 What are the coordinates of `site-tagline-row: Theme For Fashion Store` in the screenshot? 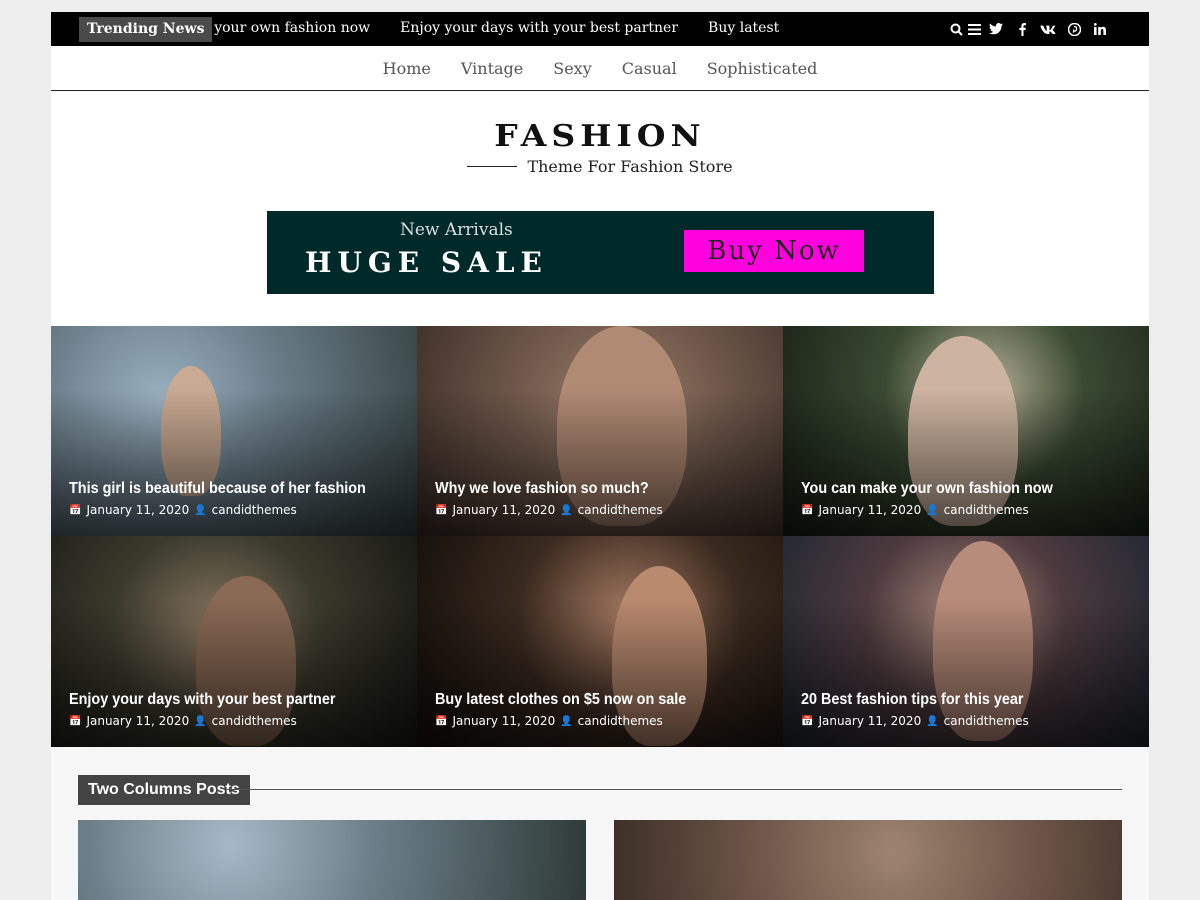 It's located at (600, 166).